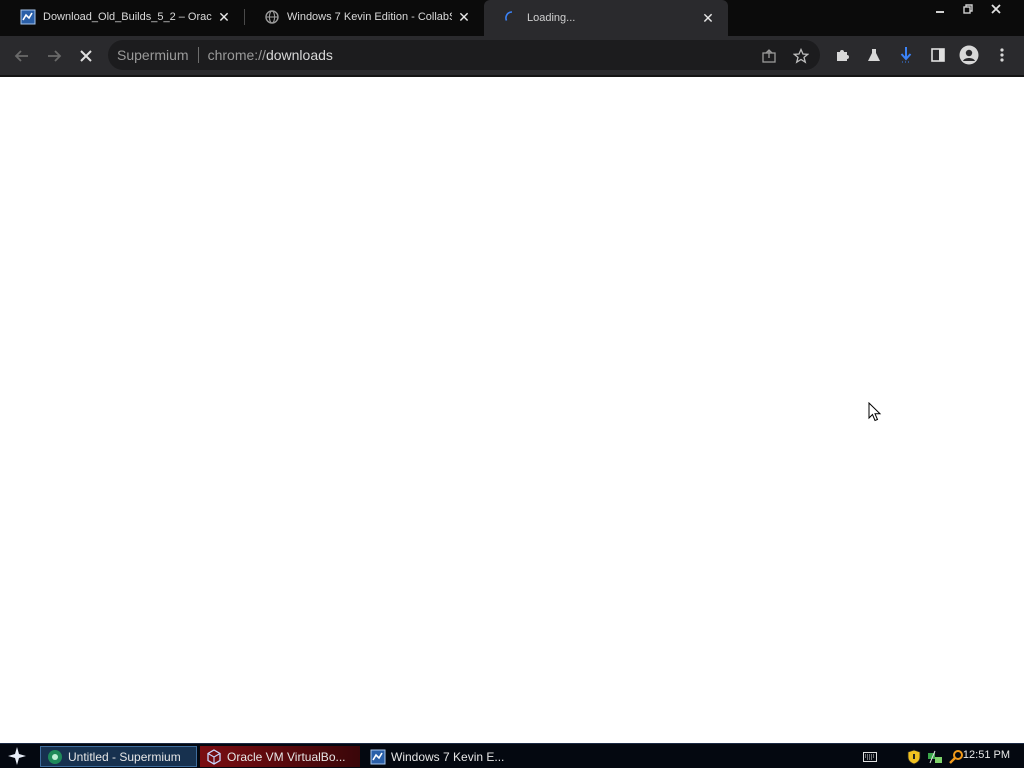 Image resolution: width=1024 pixels, height=768 pixels. What do you see at coordinates (299, 55) in the screenshot?
I see `url-host: downloads` at bounding box center [299, 55].